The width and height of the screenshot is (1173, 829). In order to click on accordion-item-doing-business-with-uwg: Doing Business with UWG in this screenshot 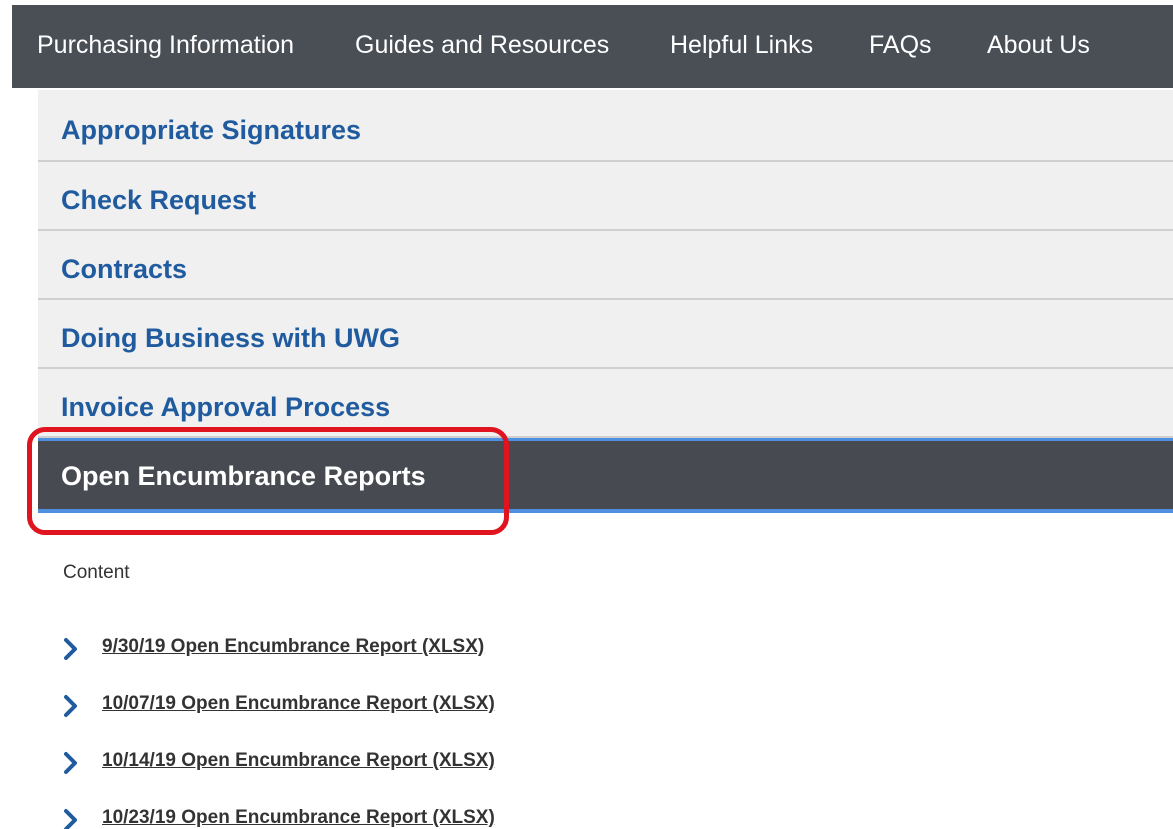, I will do `click(605, 334)`.